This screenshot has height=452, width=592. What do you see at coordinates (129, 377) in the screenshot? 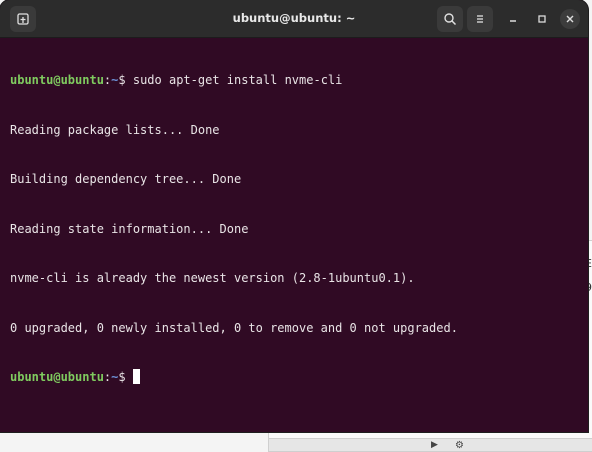
I see `command-input` at bounding box center [129, 377].